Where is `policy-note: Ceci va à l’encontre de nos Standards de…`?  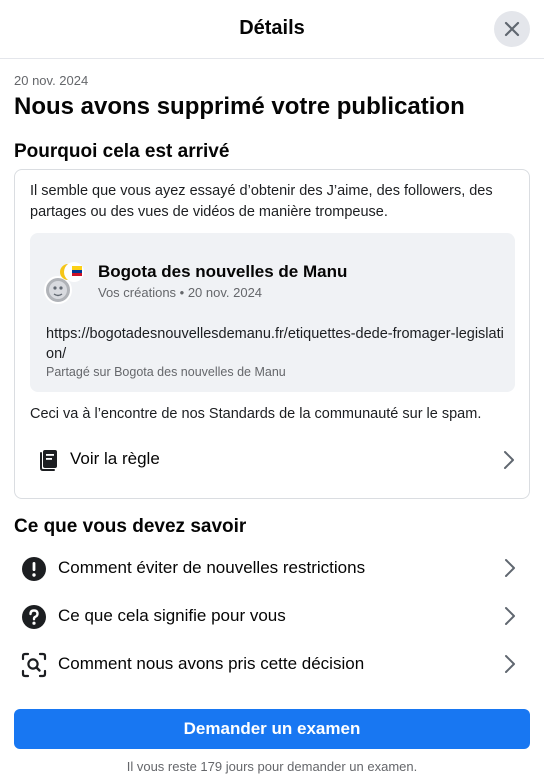
policy-note: Ceci va à l’encontre de nos Standards de… is located at coordinates (256, 414).